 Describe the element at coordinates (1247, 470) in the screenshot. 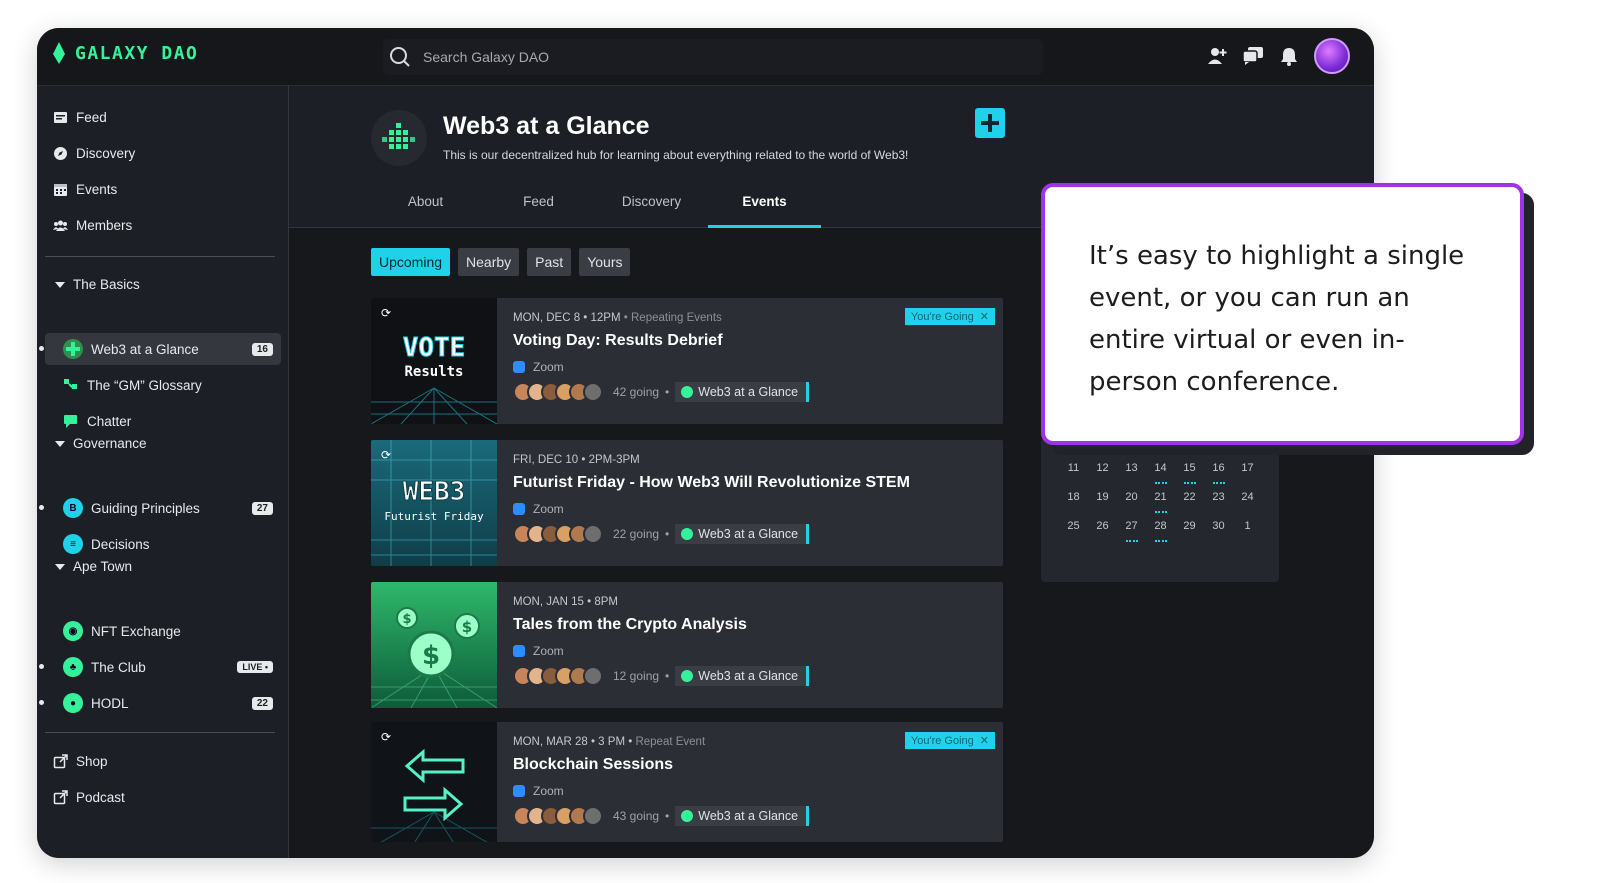

I see `calendar-day: 17` at that location.